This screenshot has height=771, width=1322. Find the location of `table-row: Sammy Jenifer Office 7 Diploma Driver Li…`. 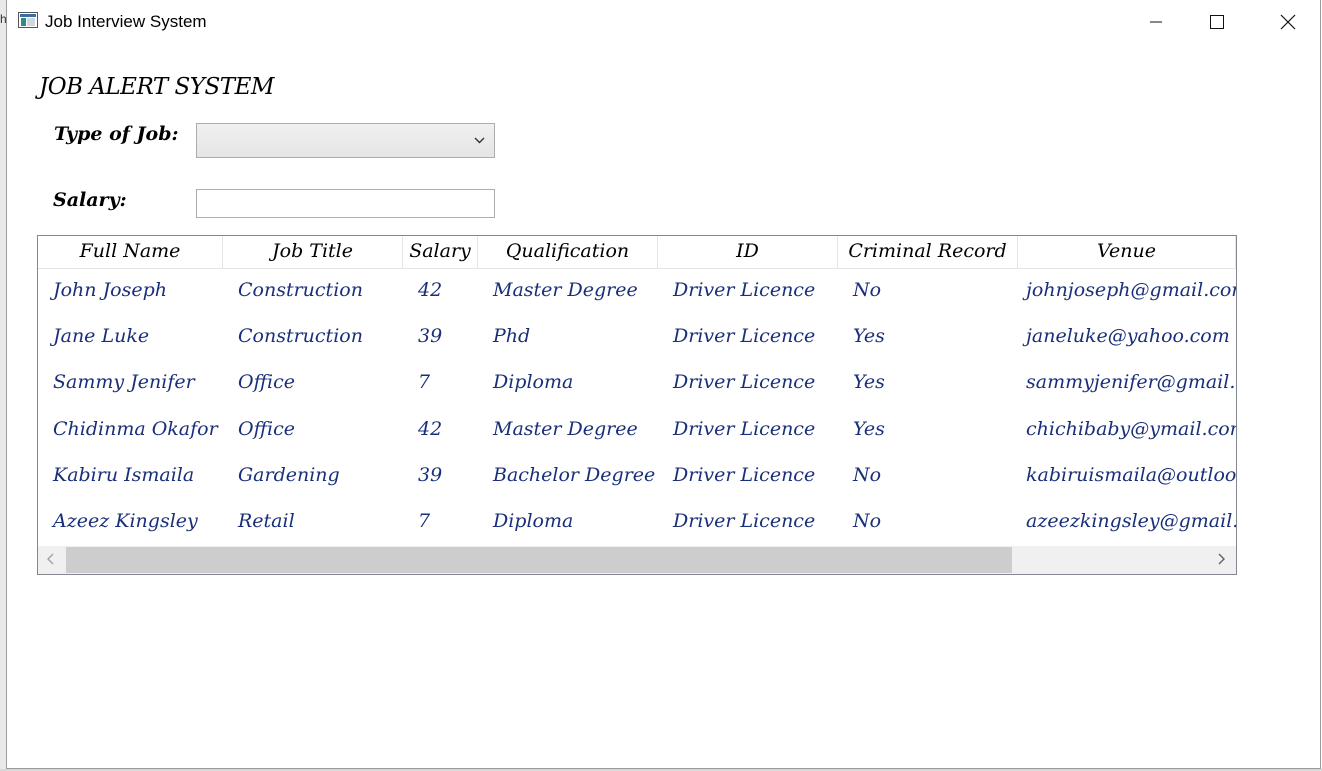

table-row: Sammy Jenifer Office 7 Diploma Driver Li… is located at coordinates (637, 382).